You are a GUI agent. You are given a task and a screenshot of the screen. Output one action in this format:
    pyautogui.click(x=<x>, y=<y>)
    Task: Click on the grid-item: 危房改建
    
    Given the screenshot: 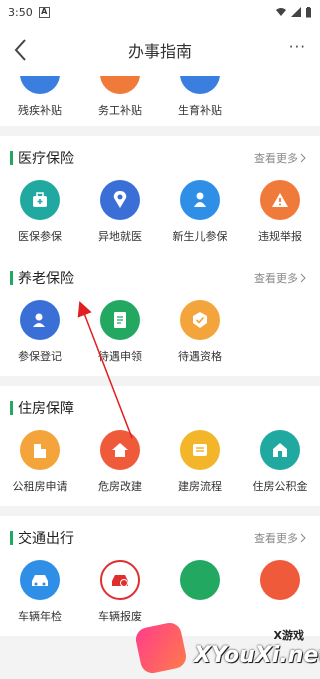 What is the action you would take?
    pyautogui.click(x=120, y=462)
    